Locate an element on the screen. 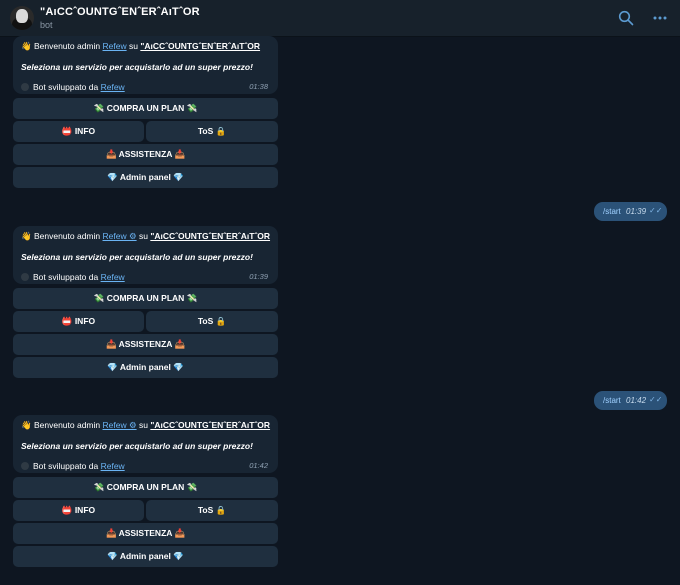 The height and width of the screenshot is (585, 680). avatar is located at coordinates (22, 18).